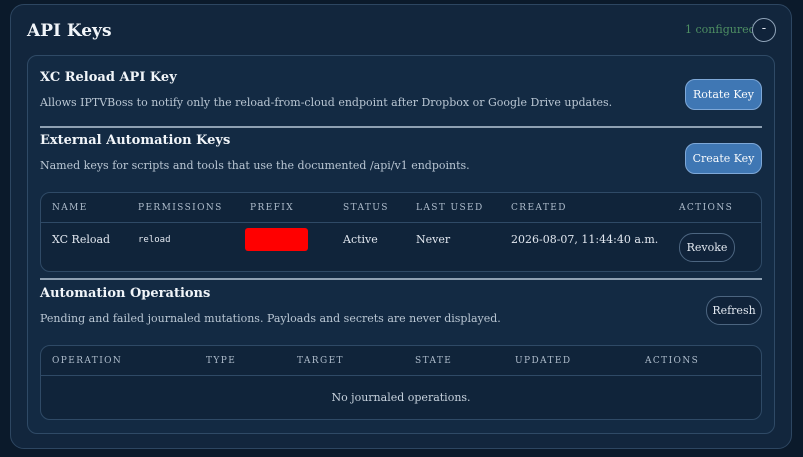  I want to click on automation-keys-title: External Automation Keys, so click(135, 140).